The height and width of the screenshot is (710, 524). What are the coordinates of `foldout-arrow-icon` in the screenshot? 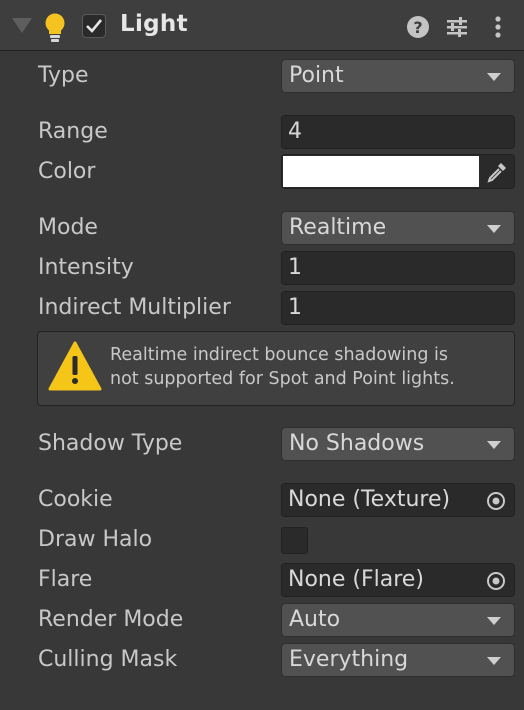 It's located at (22, 25).